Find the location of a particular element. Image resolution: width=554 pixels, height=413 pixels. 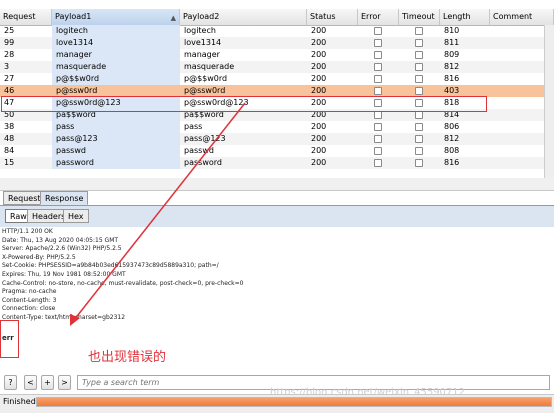

progress-bar is located at coordinates (294, 402).